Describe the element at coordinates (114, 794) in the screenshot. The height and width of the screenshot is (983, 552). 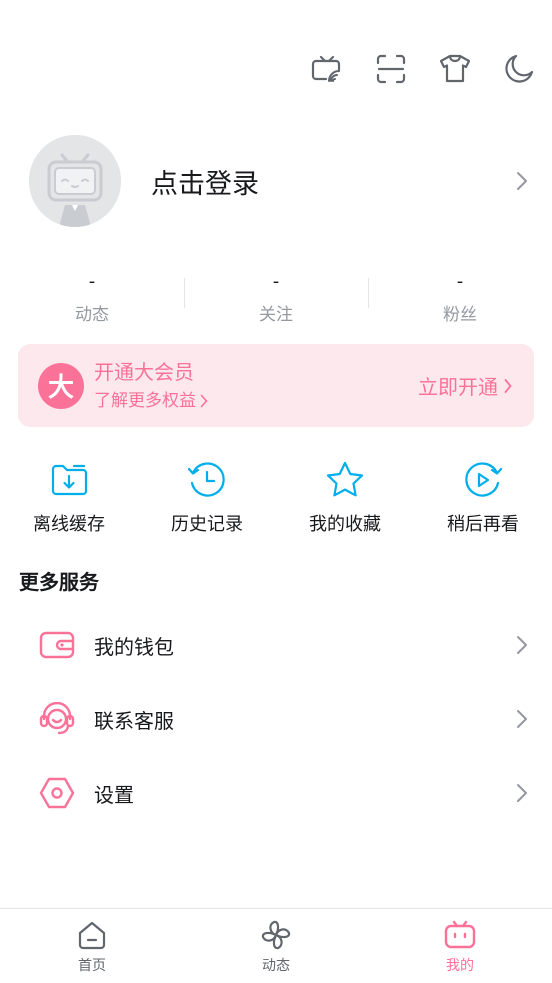
I see `menu-label: 设置` at that location.